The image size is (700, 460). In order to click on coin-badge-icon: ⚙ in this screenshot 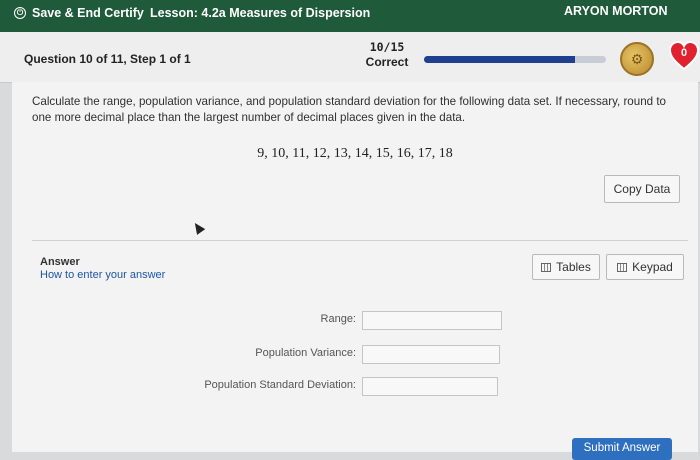, I will do `click(637, 59)`.